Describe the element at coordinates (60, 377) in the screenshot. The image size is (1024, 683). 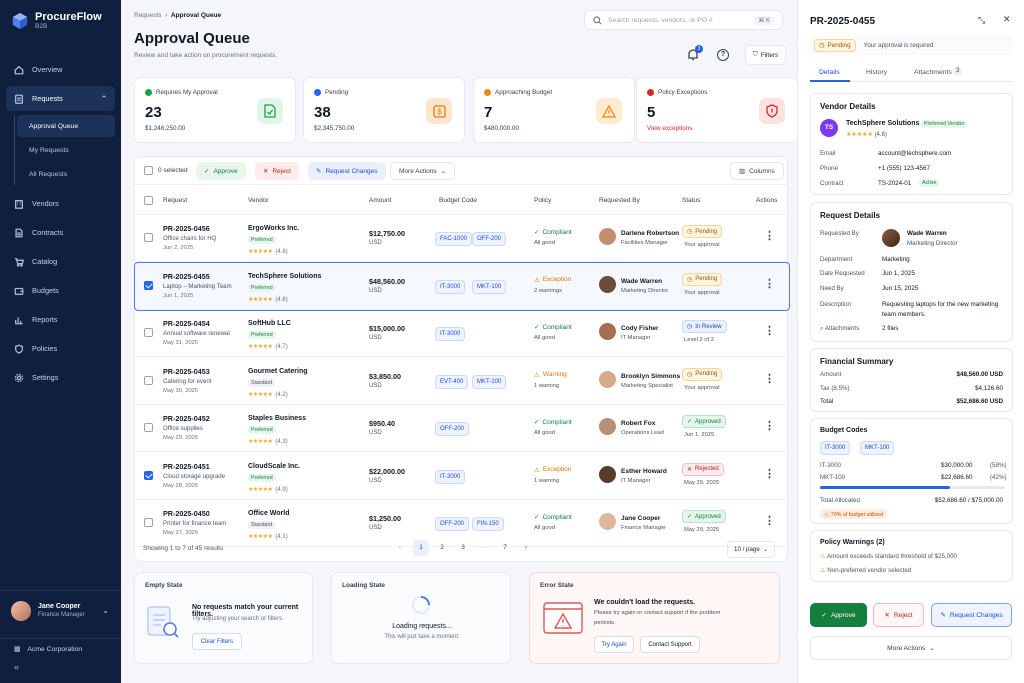
I see `nav-settings: Settings` at that location.